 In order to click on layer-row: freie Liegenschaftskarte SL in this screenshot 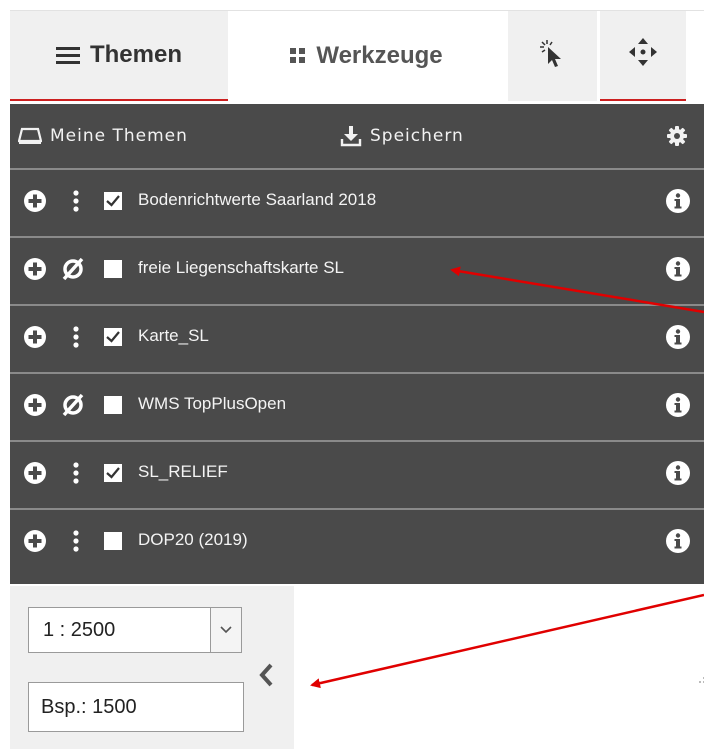, I will do `click(357, 269)`.